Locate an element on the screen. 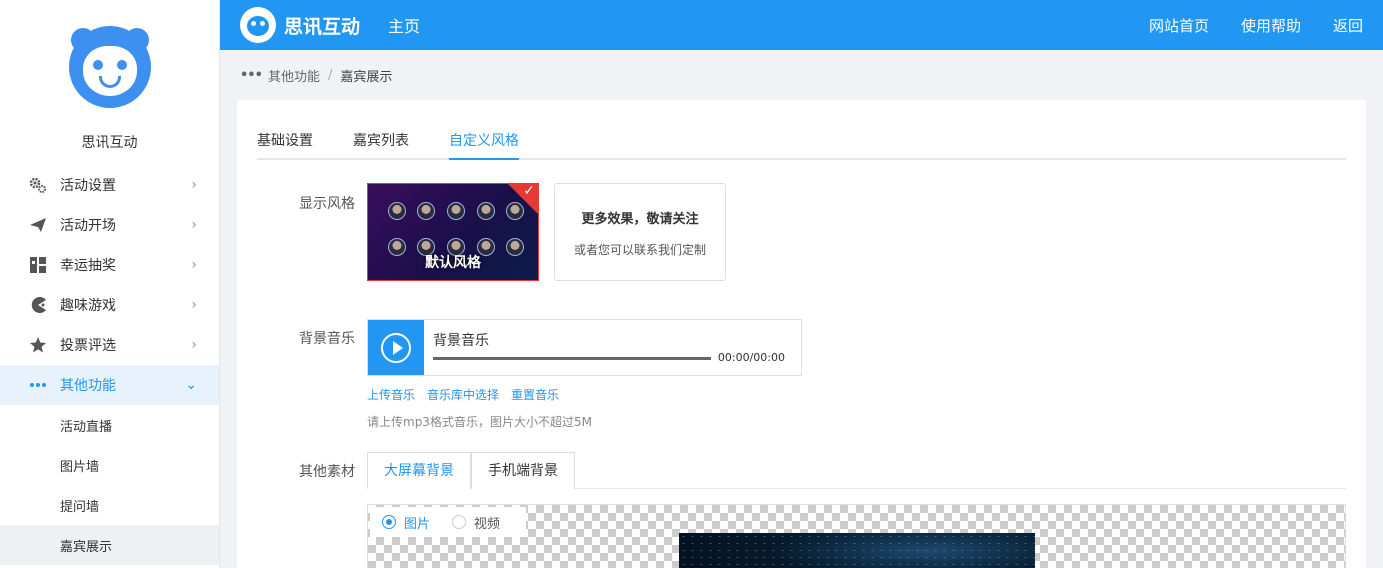  radio-video is located at coordinates (459, 522).